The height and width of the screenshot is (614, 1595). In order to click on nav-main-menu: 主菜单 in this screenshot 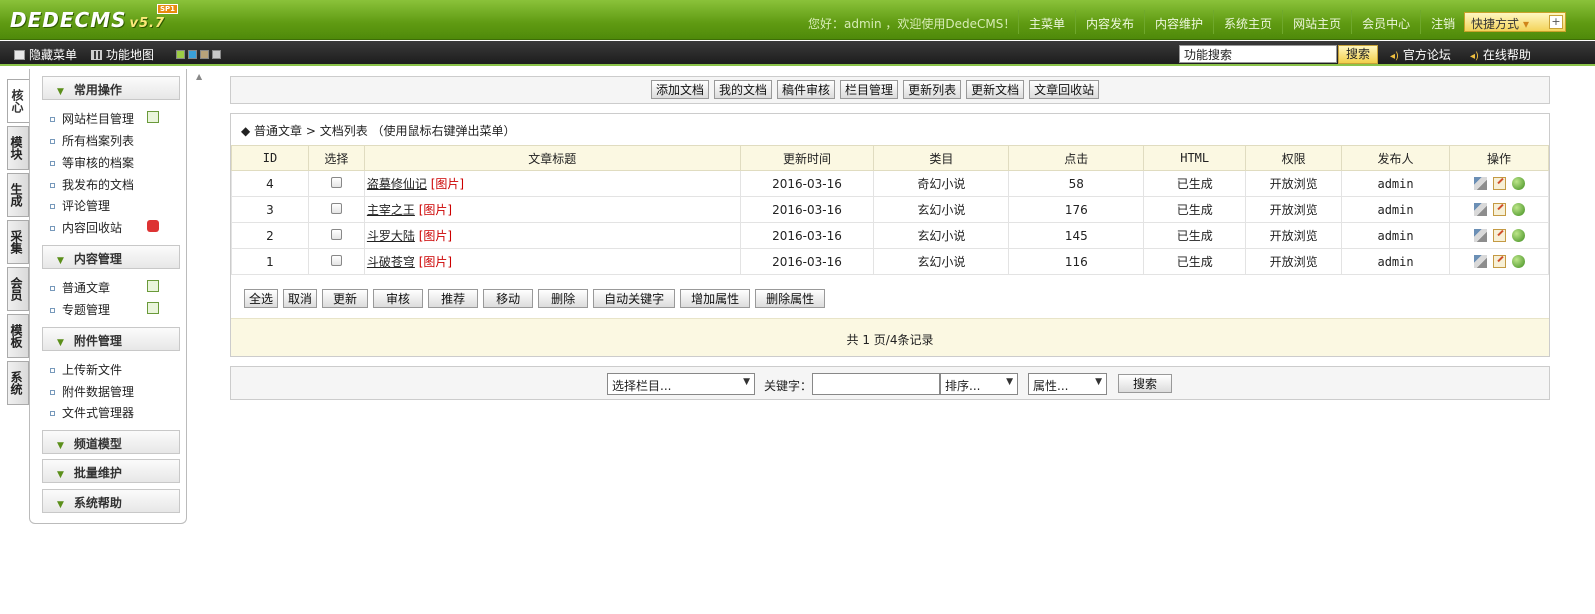, I will do `click(1046, 22)`.